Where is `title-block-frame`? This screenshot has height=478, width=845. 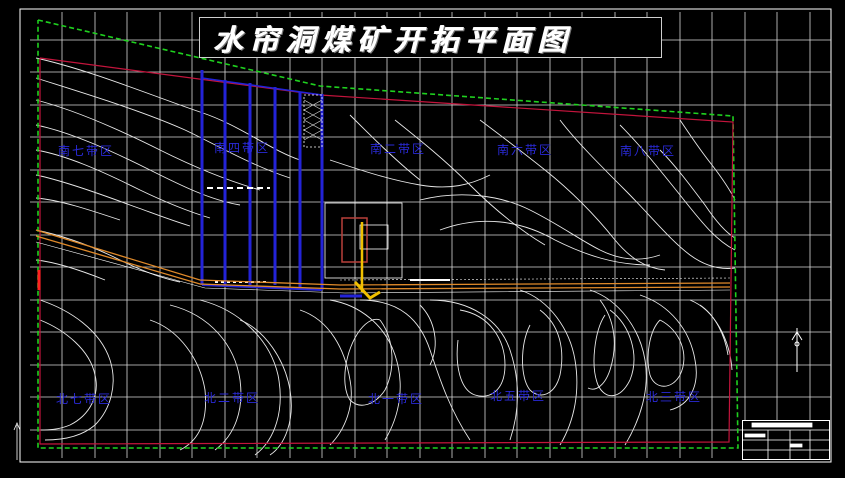 title-block-frame is located at coordinates (786, 440).